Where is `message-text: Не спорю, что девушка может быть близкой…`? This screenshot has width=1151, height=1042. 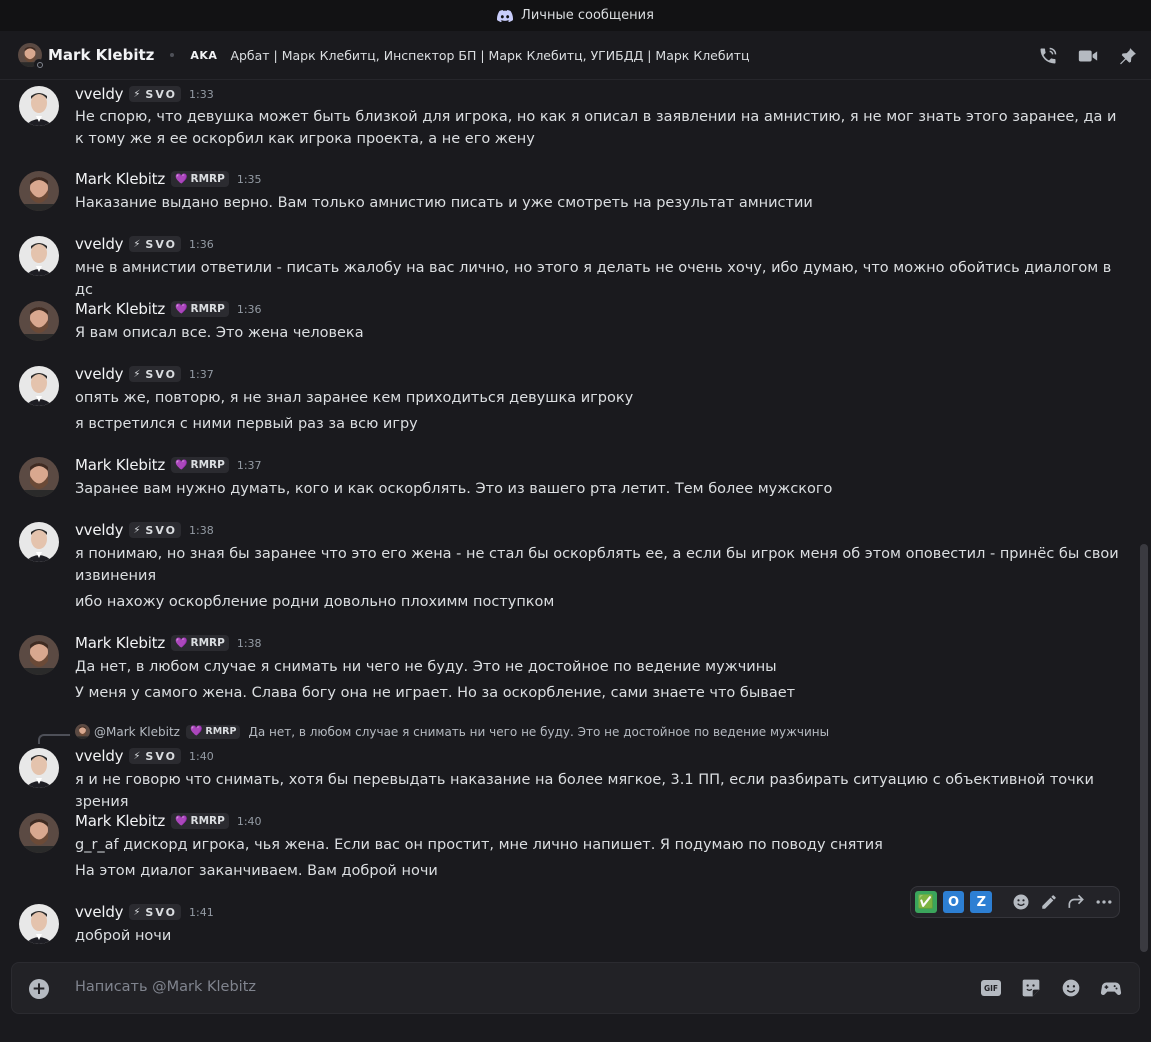 message-text: Не спорю, что девушка может быть близкой… is located at coordinates (596, 128).